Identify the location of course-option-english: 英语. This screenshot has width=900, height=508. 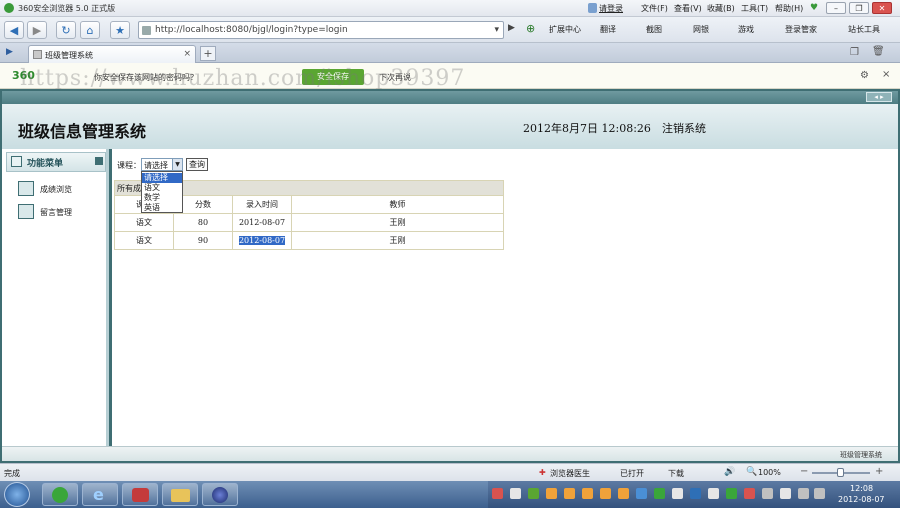
(162, 208).